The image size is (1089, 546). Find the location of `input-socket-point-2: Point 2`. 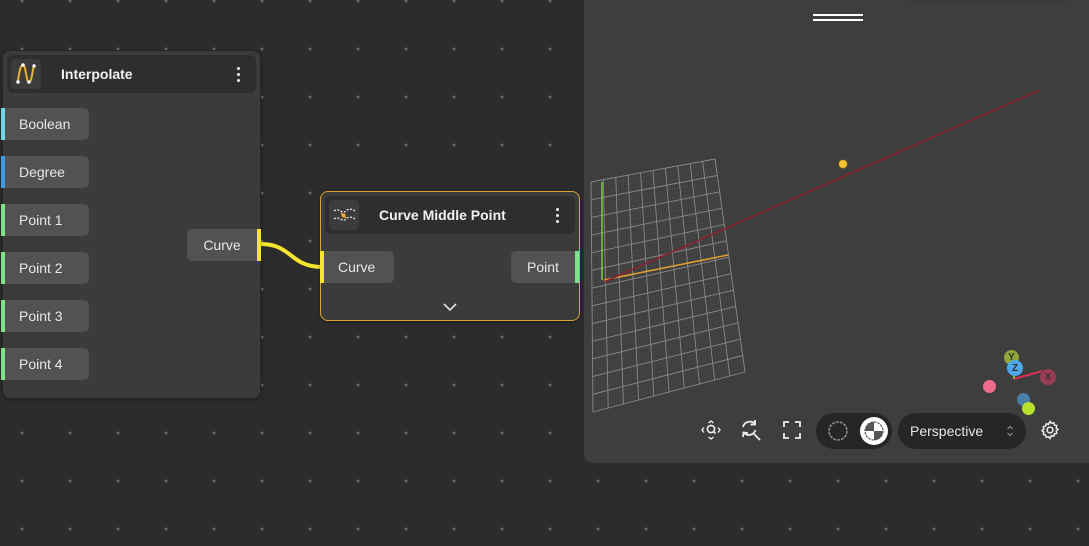

input-socket-point-2: Point 2 is located at coordinates (45, 268).